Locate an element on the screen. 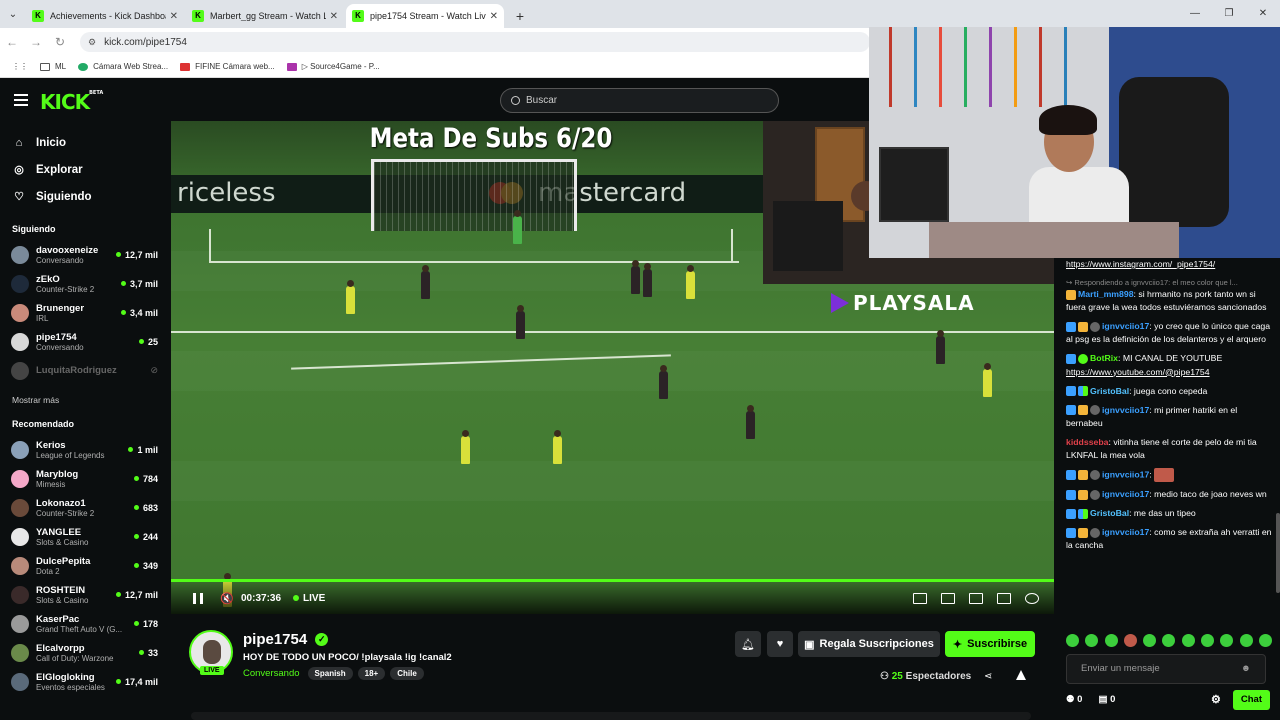  tab-search-icon: ⌄ is located at coordinates (13, 14).